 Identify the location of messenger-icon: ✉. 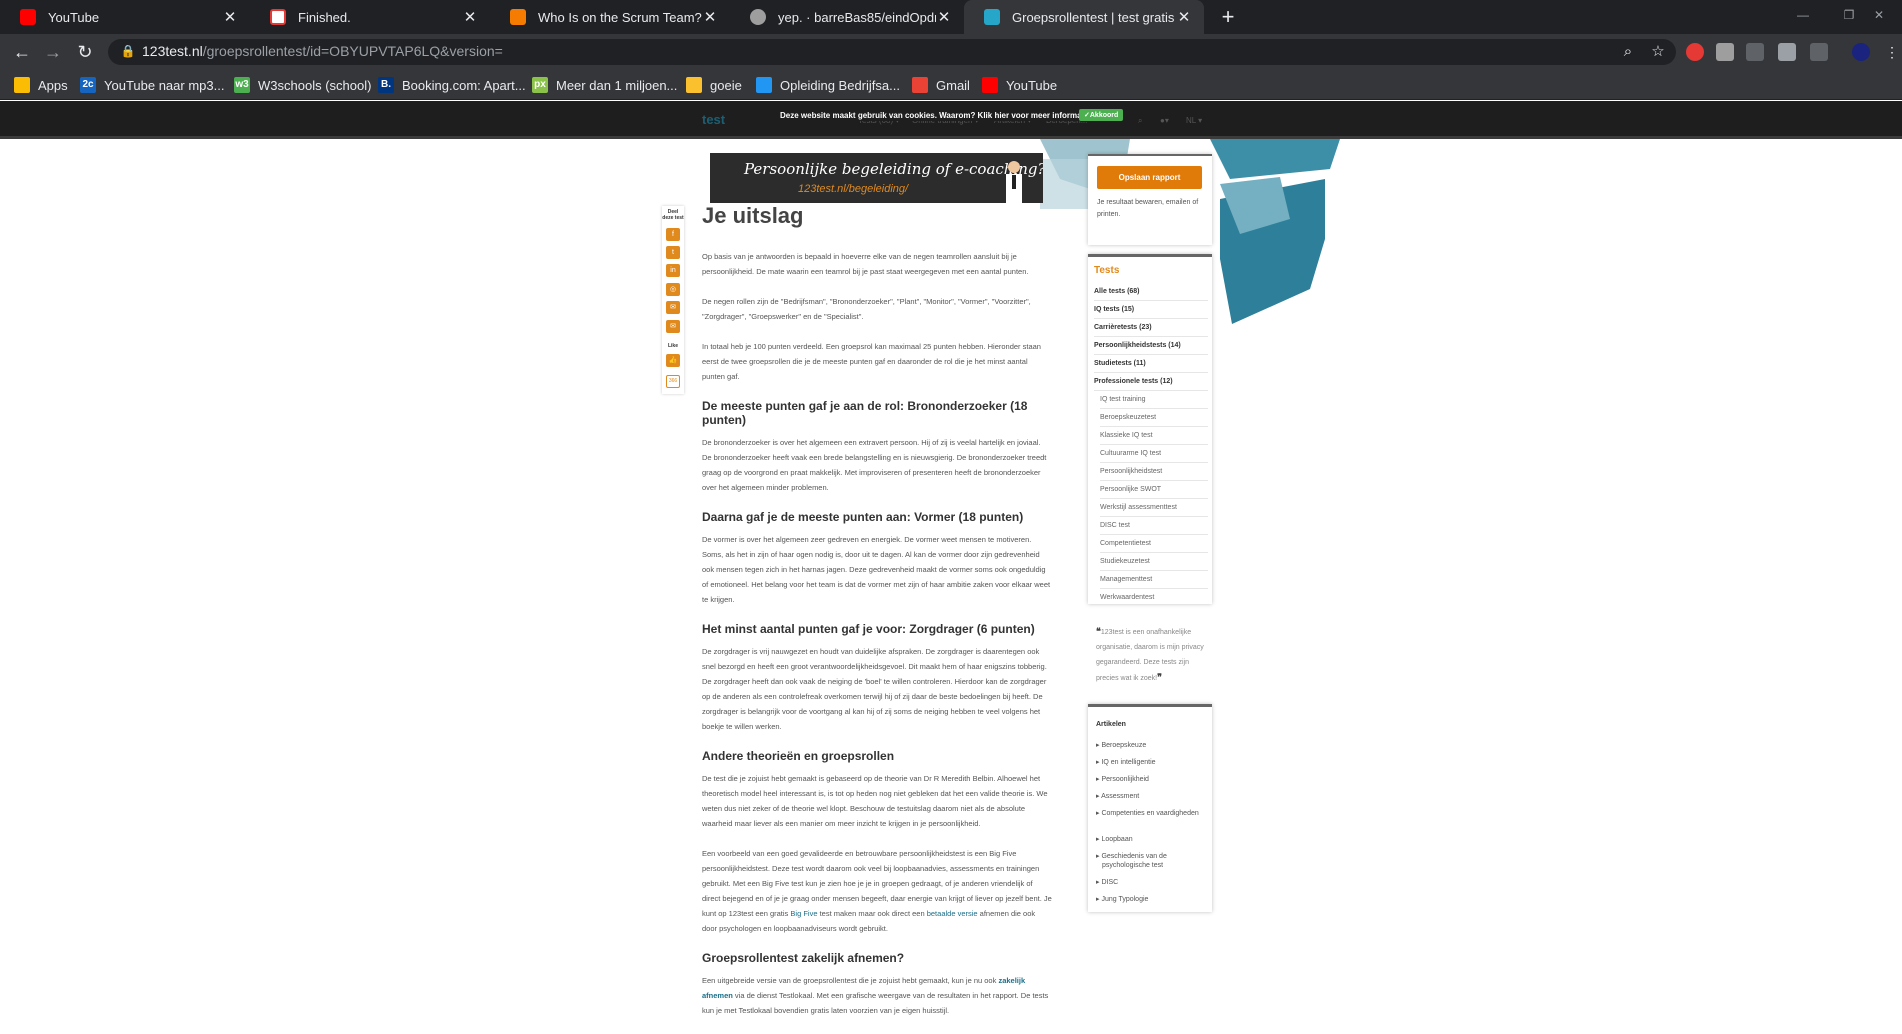
(673, 307).